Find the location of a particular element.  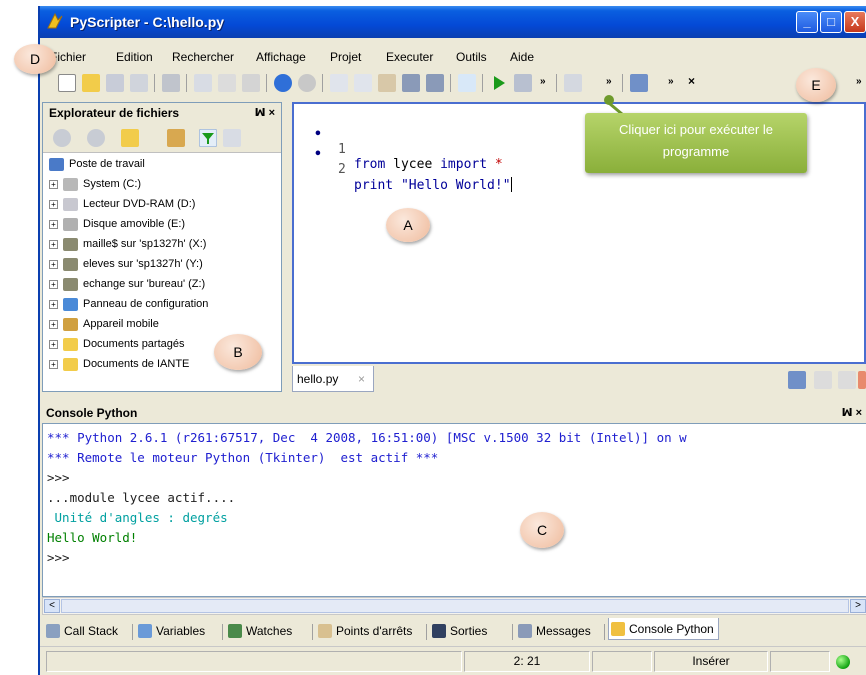

open-folder-icon is located at coordinates (91, 83).